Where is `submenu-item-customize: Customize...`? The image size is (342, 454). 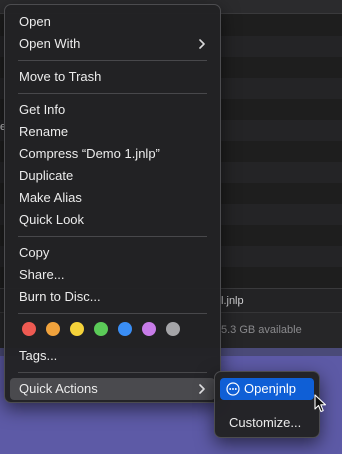 submenu-item-customize: Customize... is located at coordinates (267, 423).